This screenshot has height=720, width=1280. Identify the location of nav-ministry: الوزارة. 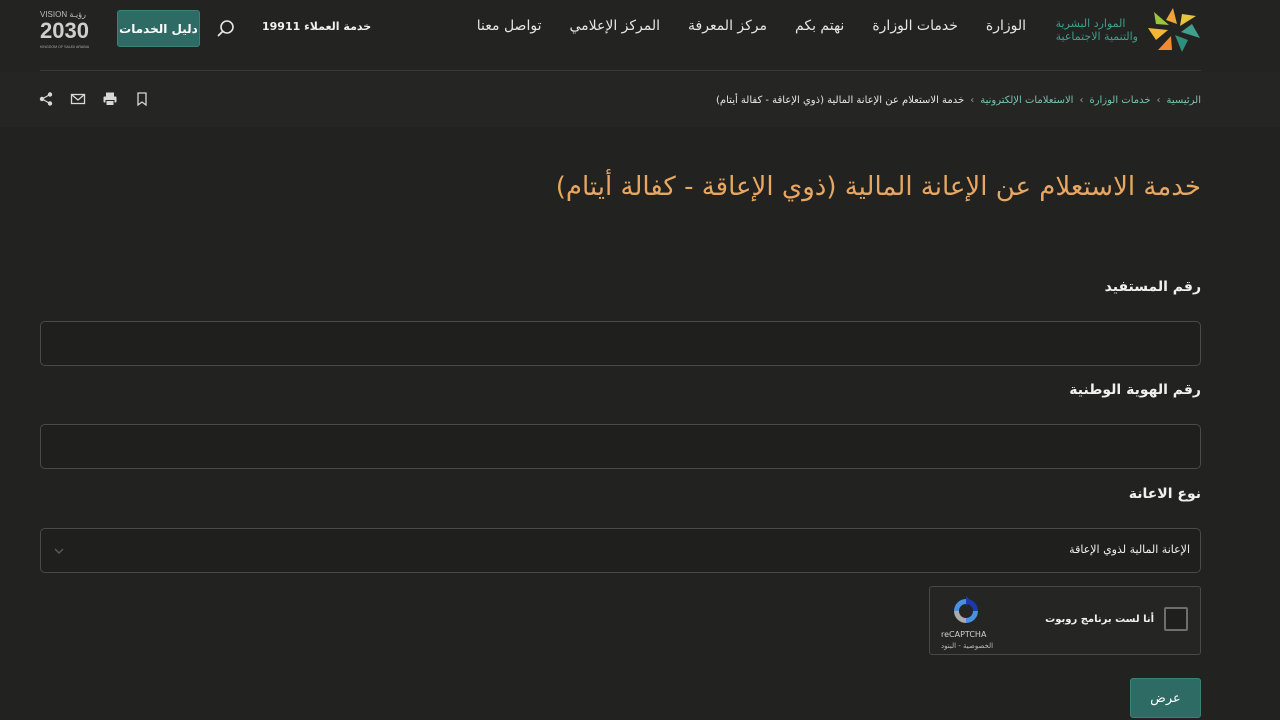
(1006, 29).